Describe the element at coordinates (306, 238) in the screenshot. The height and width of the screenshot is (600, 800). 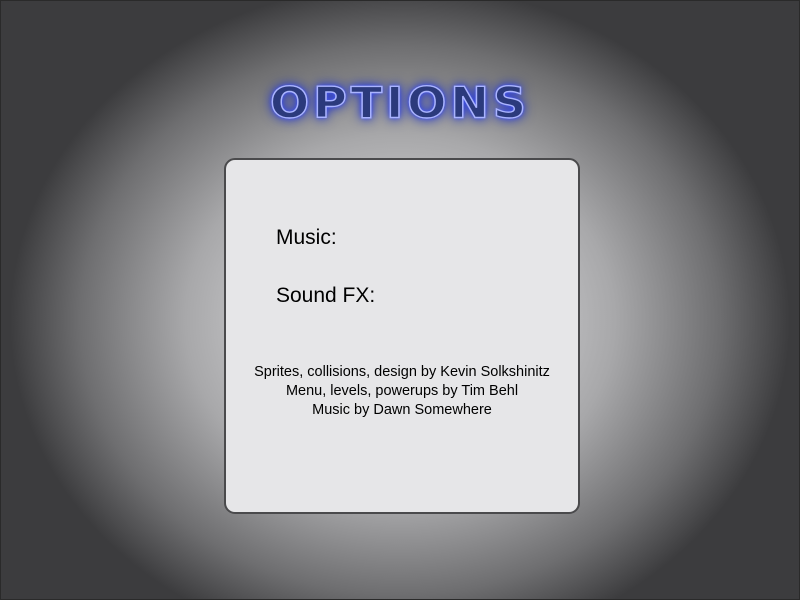
I see `music-option-label: Music:` at that location.